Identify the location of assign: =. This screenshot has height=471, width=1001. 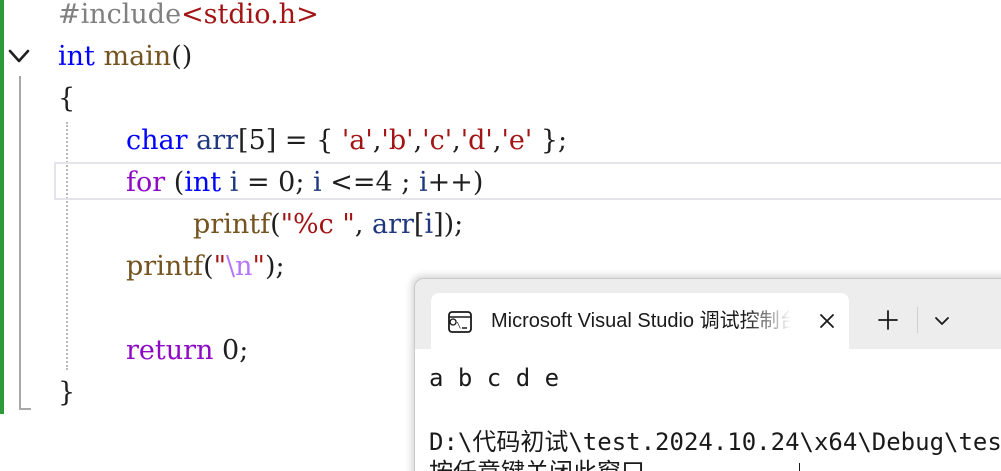
(258, 182).